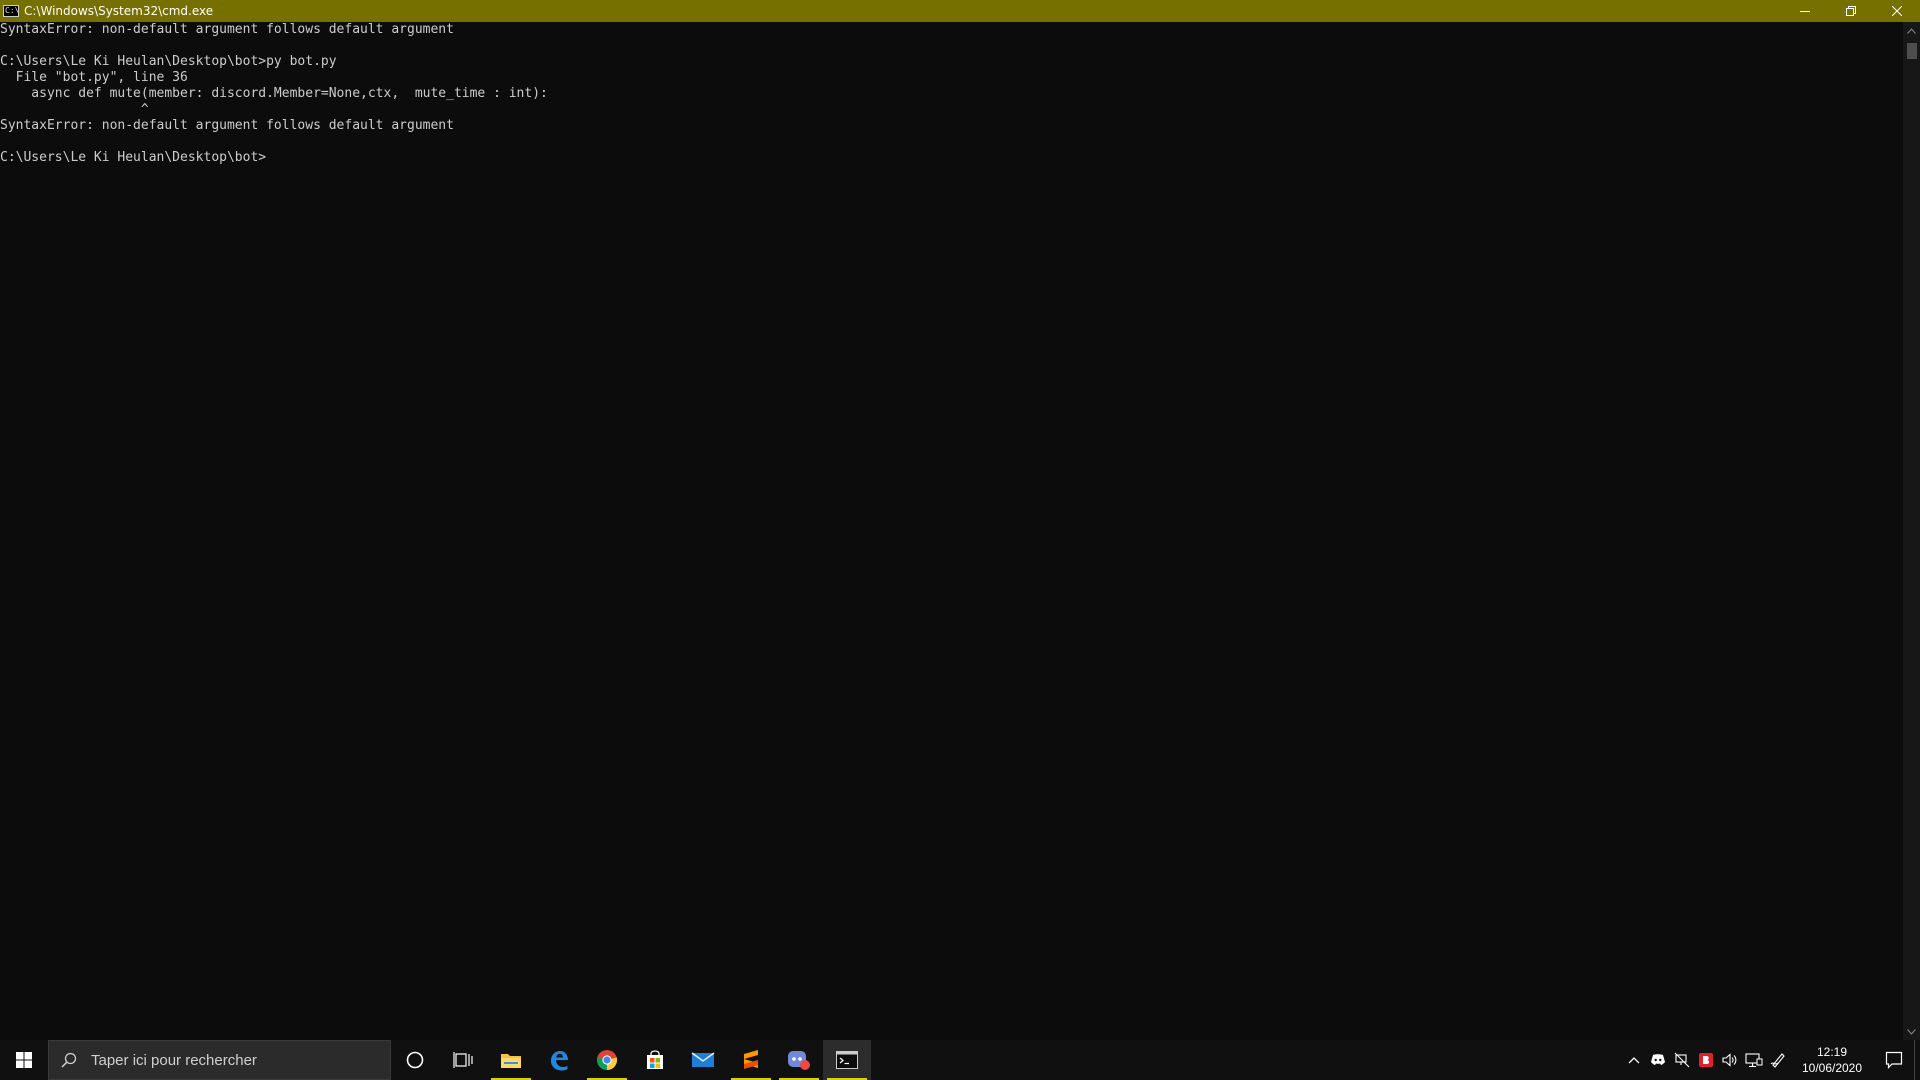  Describe the element at coordinates (74, 109) in the screenshot. I see `console-line: ^` at that location.